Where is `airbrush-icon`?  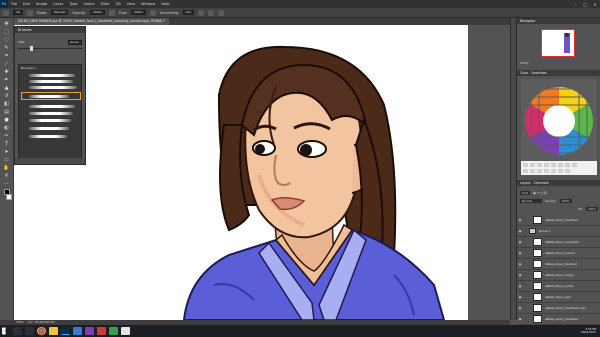
airbrush-icon is located at coordinates (152, 12).